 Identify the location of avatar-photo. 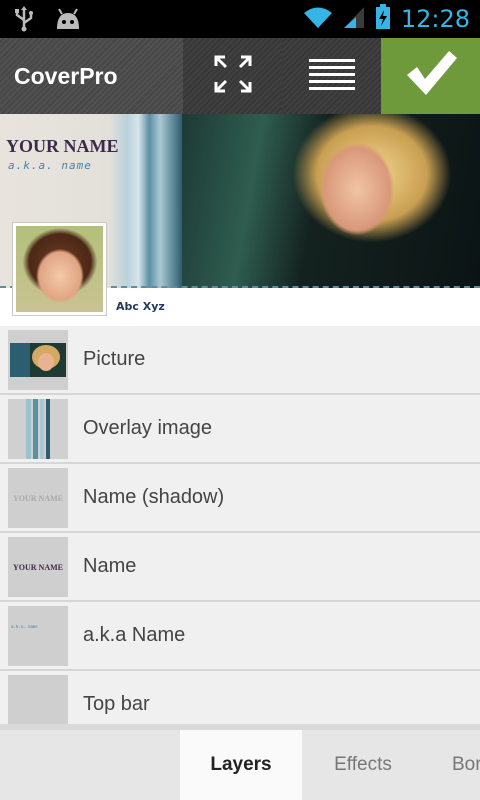
(59, 269).